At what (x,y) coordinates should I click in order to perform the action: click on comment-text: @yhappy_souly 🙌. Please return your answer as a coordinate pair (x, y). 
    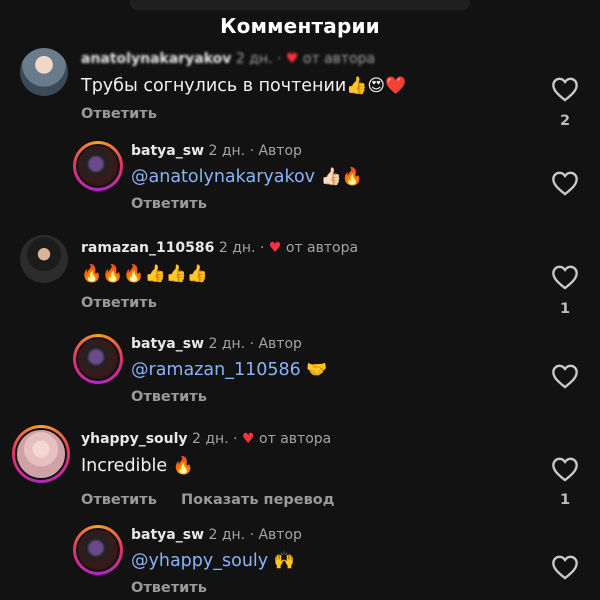
    Looking at the image, I should click on (213, 561).